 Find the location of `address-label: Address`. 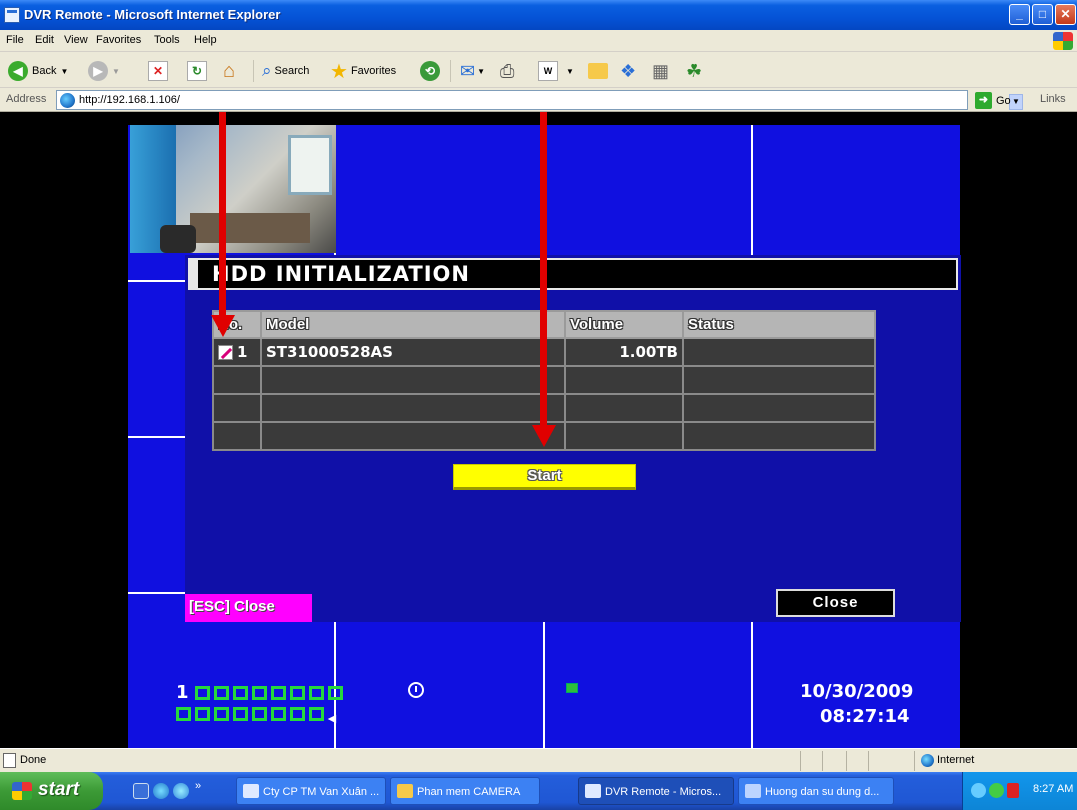

address-label: Address is located at coordinates (26, 99).